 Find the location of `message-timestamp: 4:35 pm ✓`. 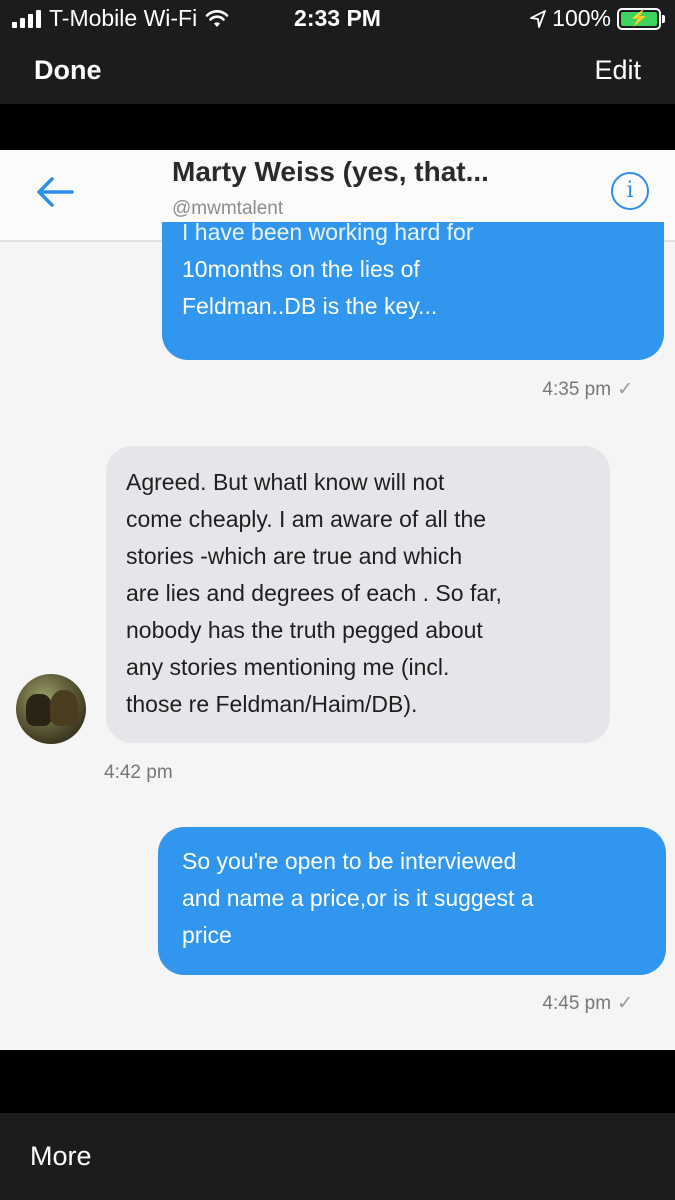

message-timestamp: 4:35 pm ✓ is located at coordinates (587, 389).